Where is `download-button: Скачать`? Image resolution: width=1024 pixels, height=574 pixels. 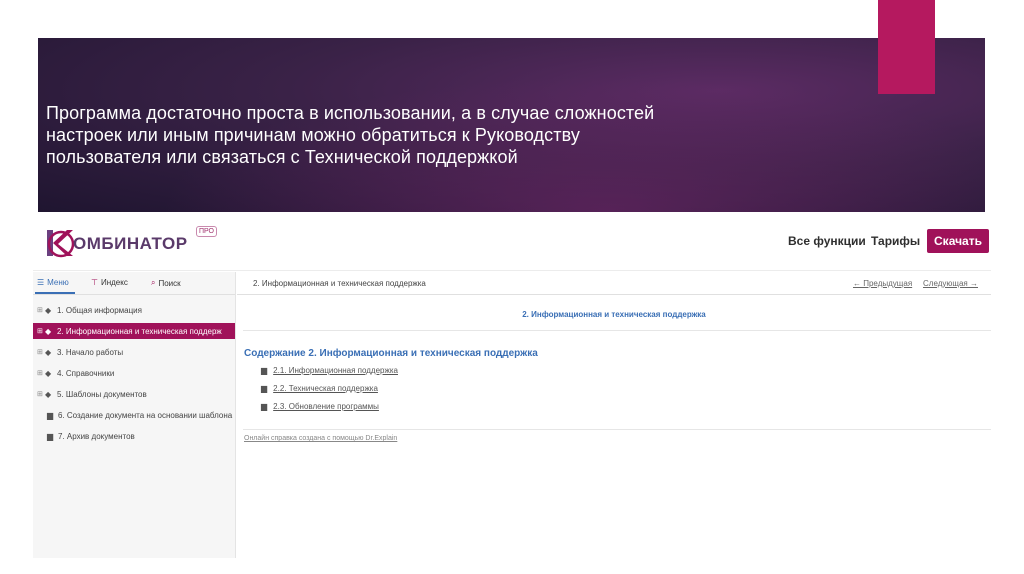 download-button: Скачать is located at coordinates (958, 241).